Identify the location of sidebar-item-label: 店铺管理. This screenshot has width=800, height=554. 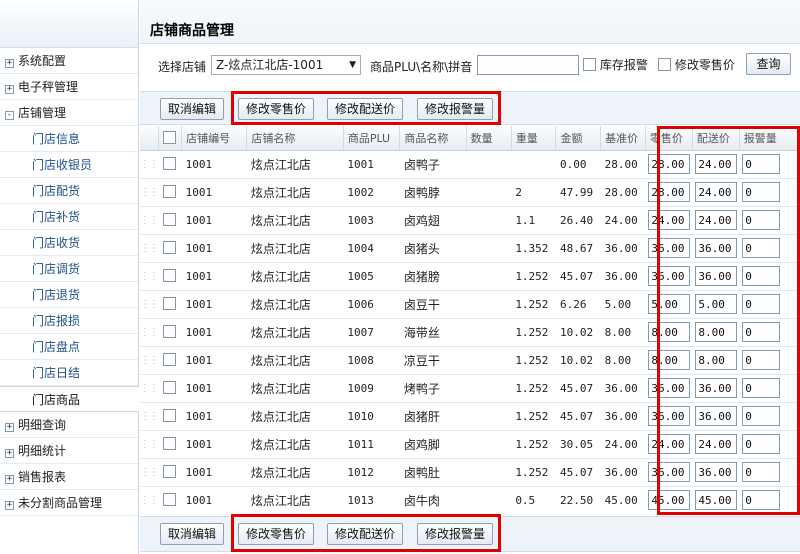
(42, 113).